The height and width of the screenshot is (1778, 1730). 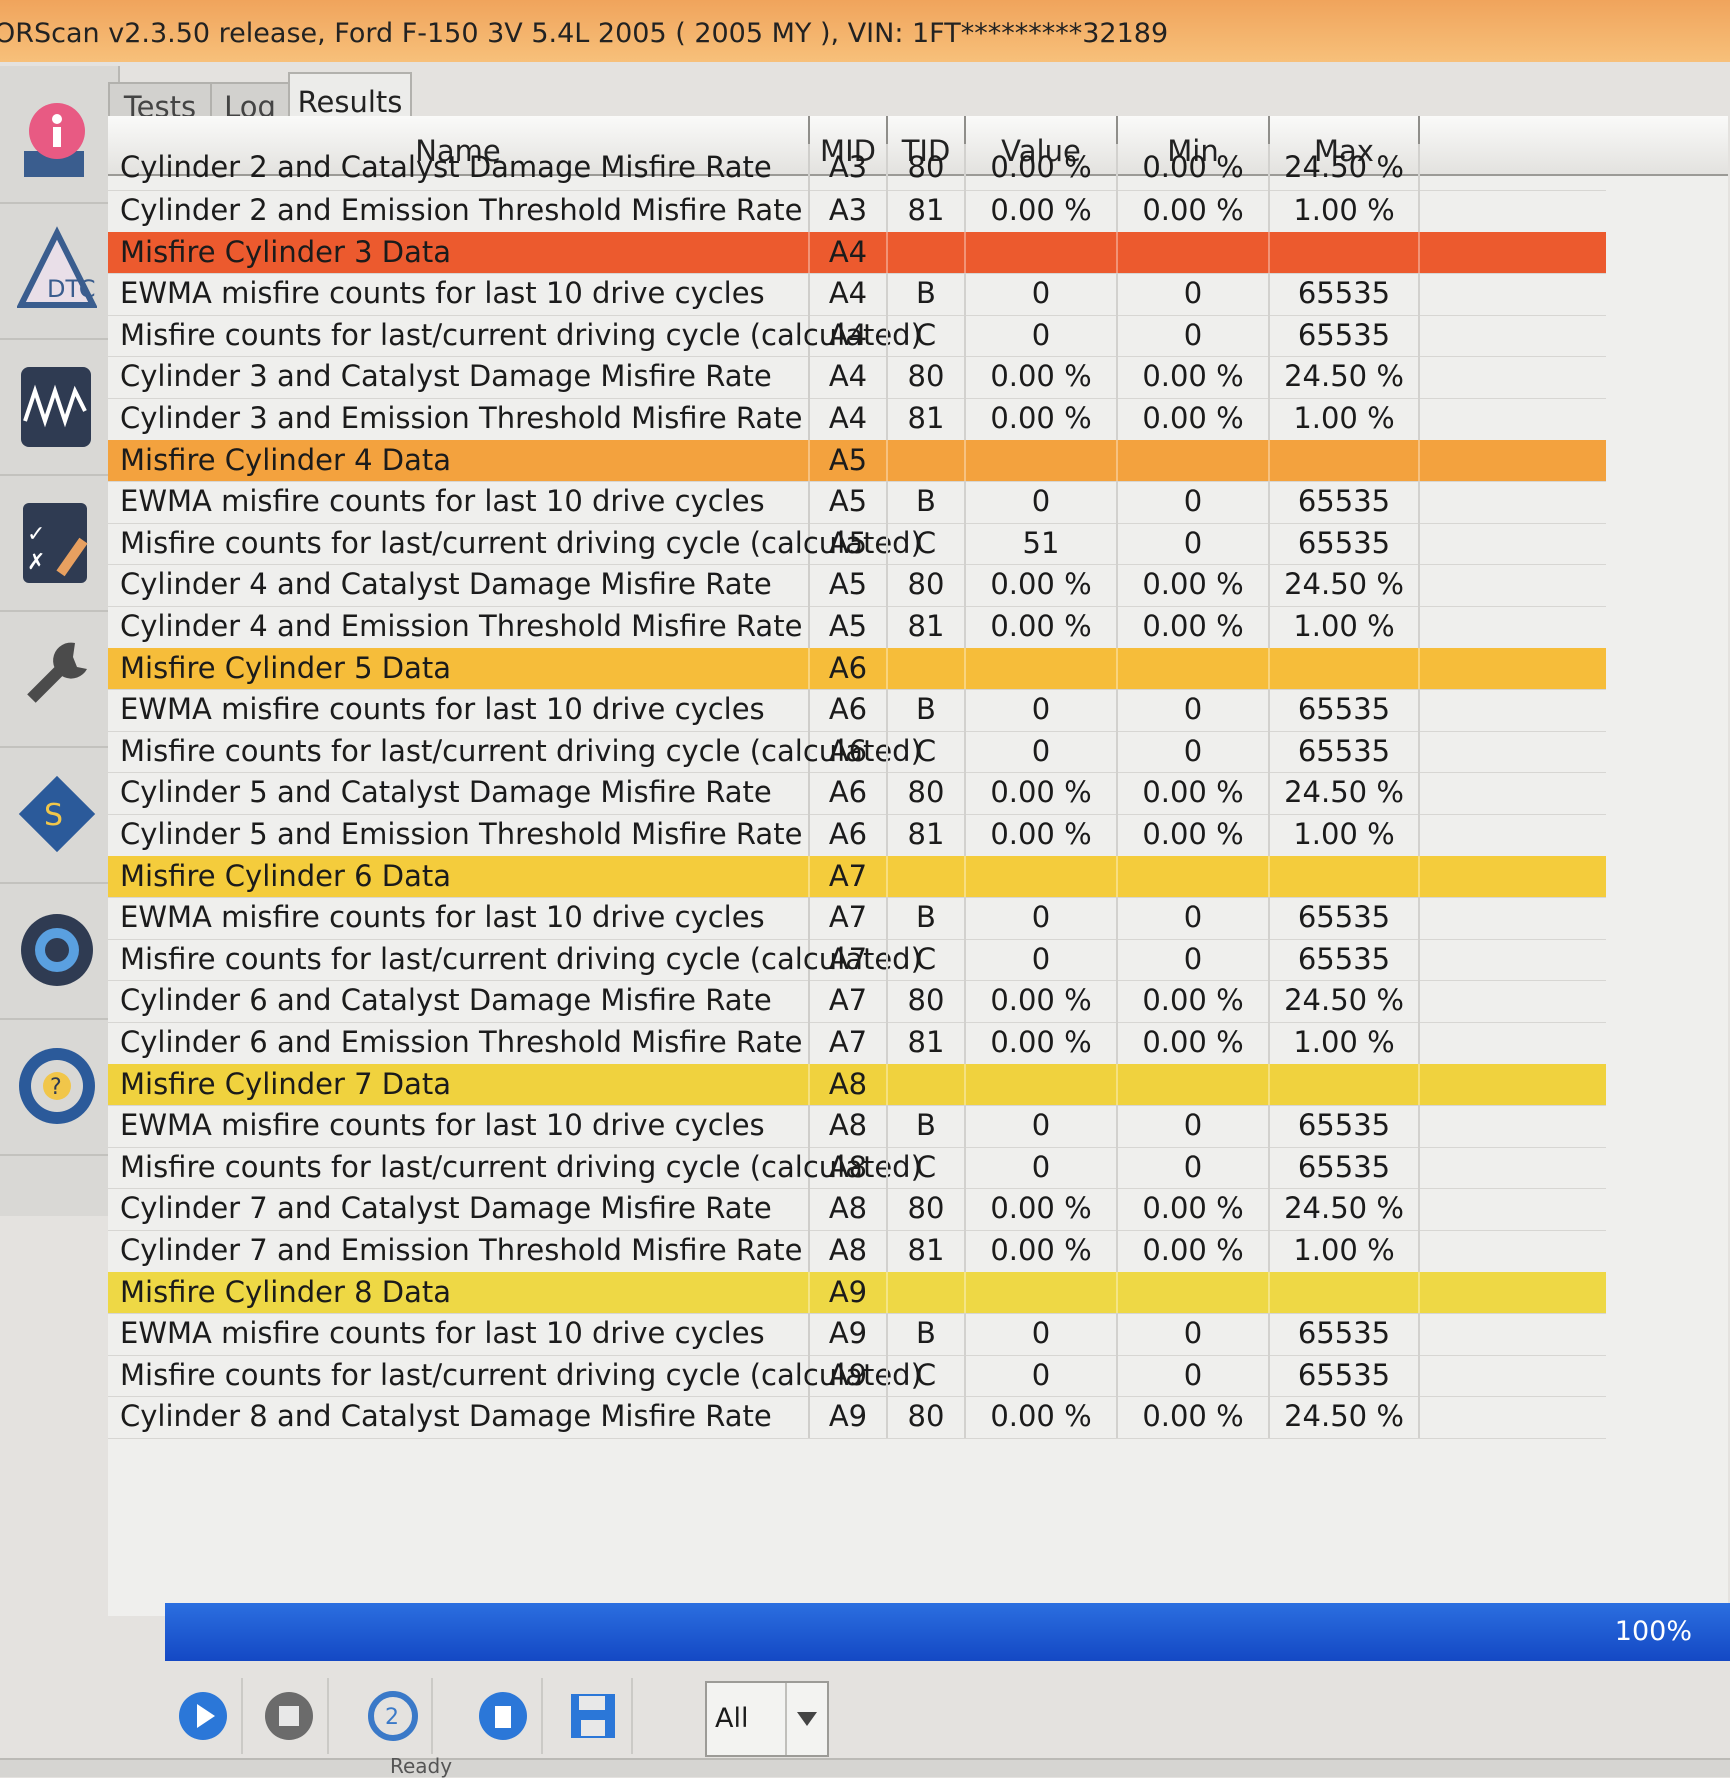 I want to click on svg-text: DTC, so click(x=71, y=289).